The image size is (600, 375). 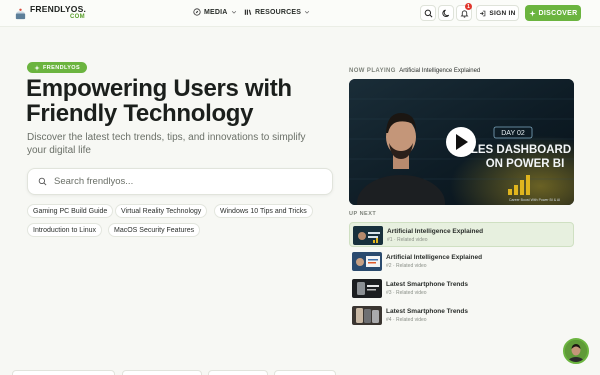 I want to click on topic-chip: Gaming PC Build Guide, so click(x=70, y=211).